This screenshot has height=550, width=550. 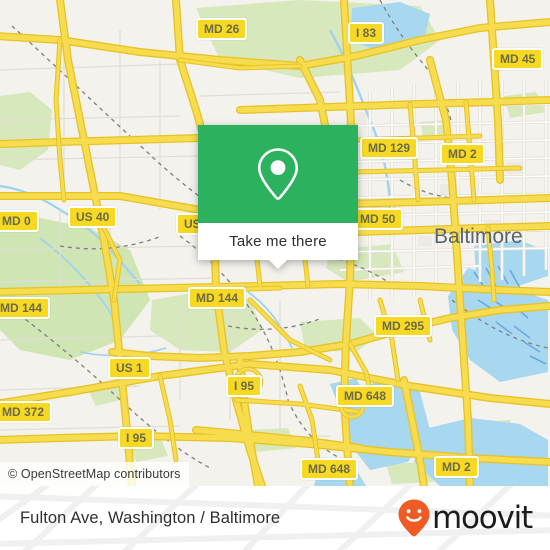 What do you see at coordinates (414, 518) in the screenshot?
I see `moovit-pin-smile-icon` at bounding box center [414, 518].